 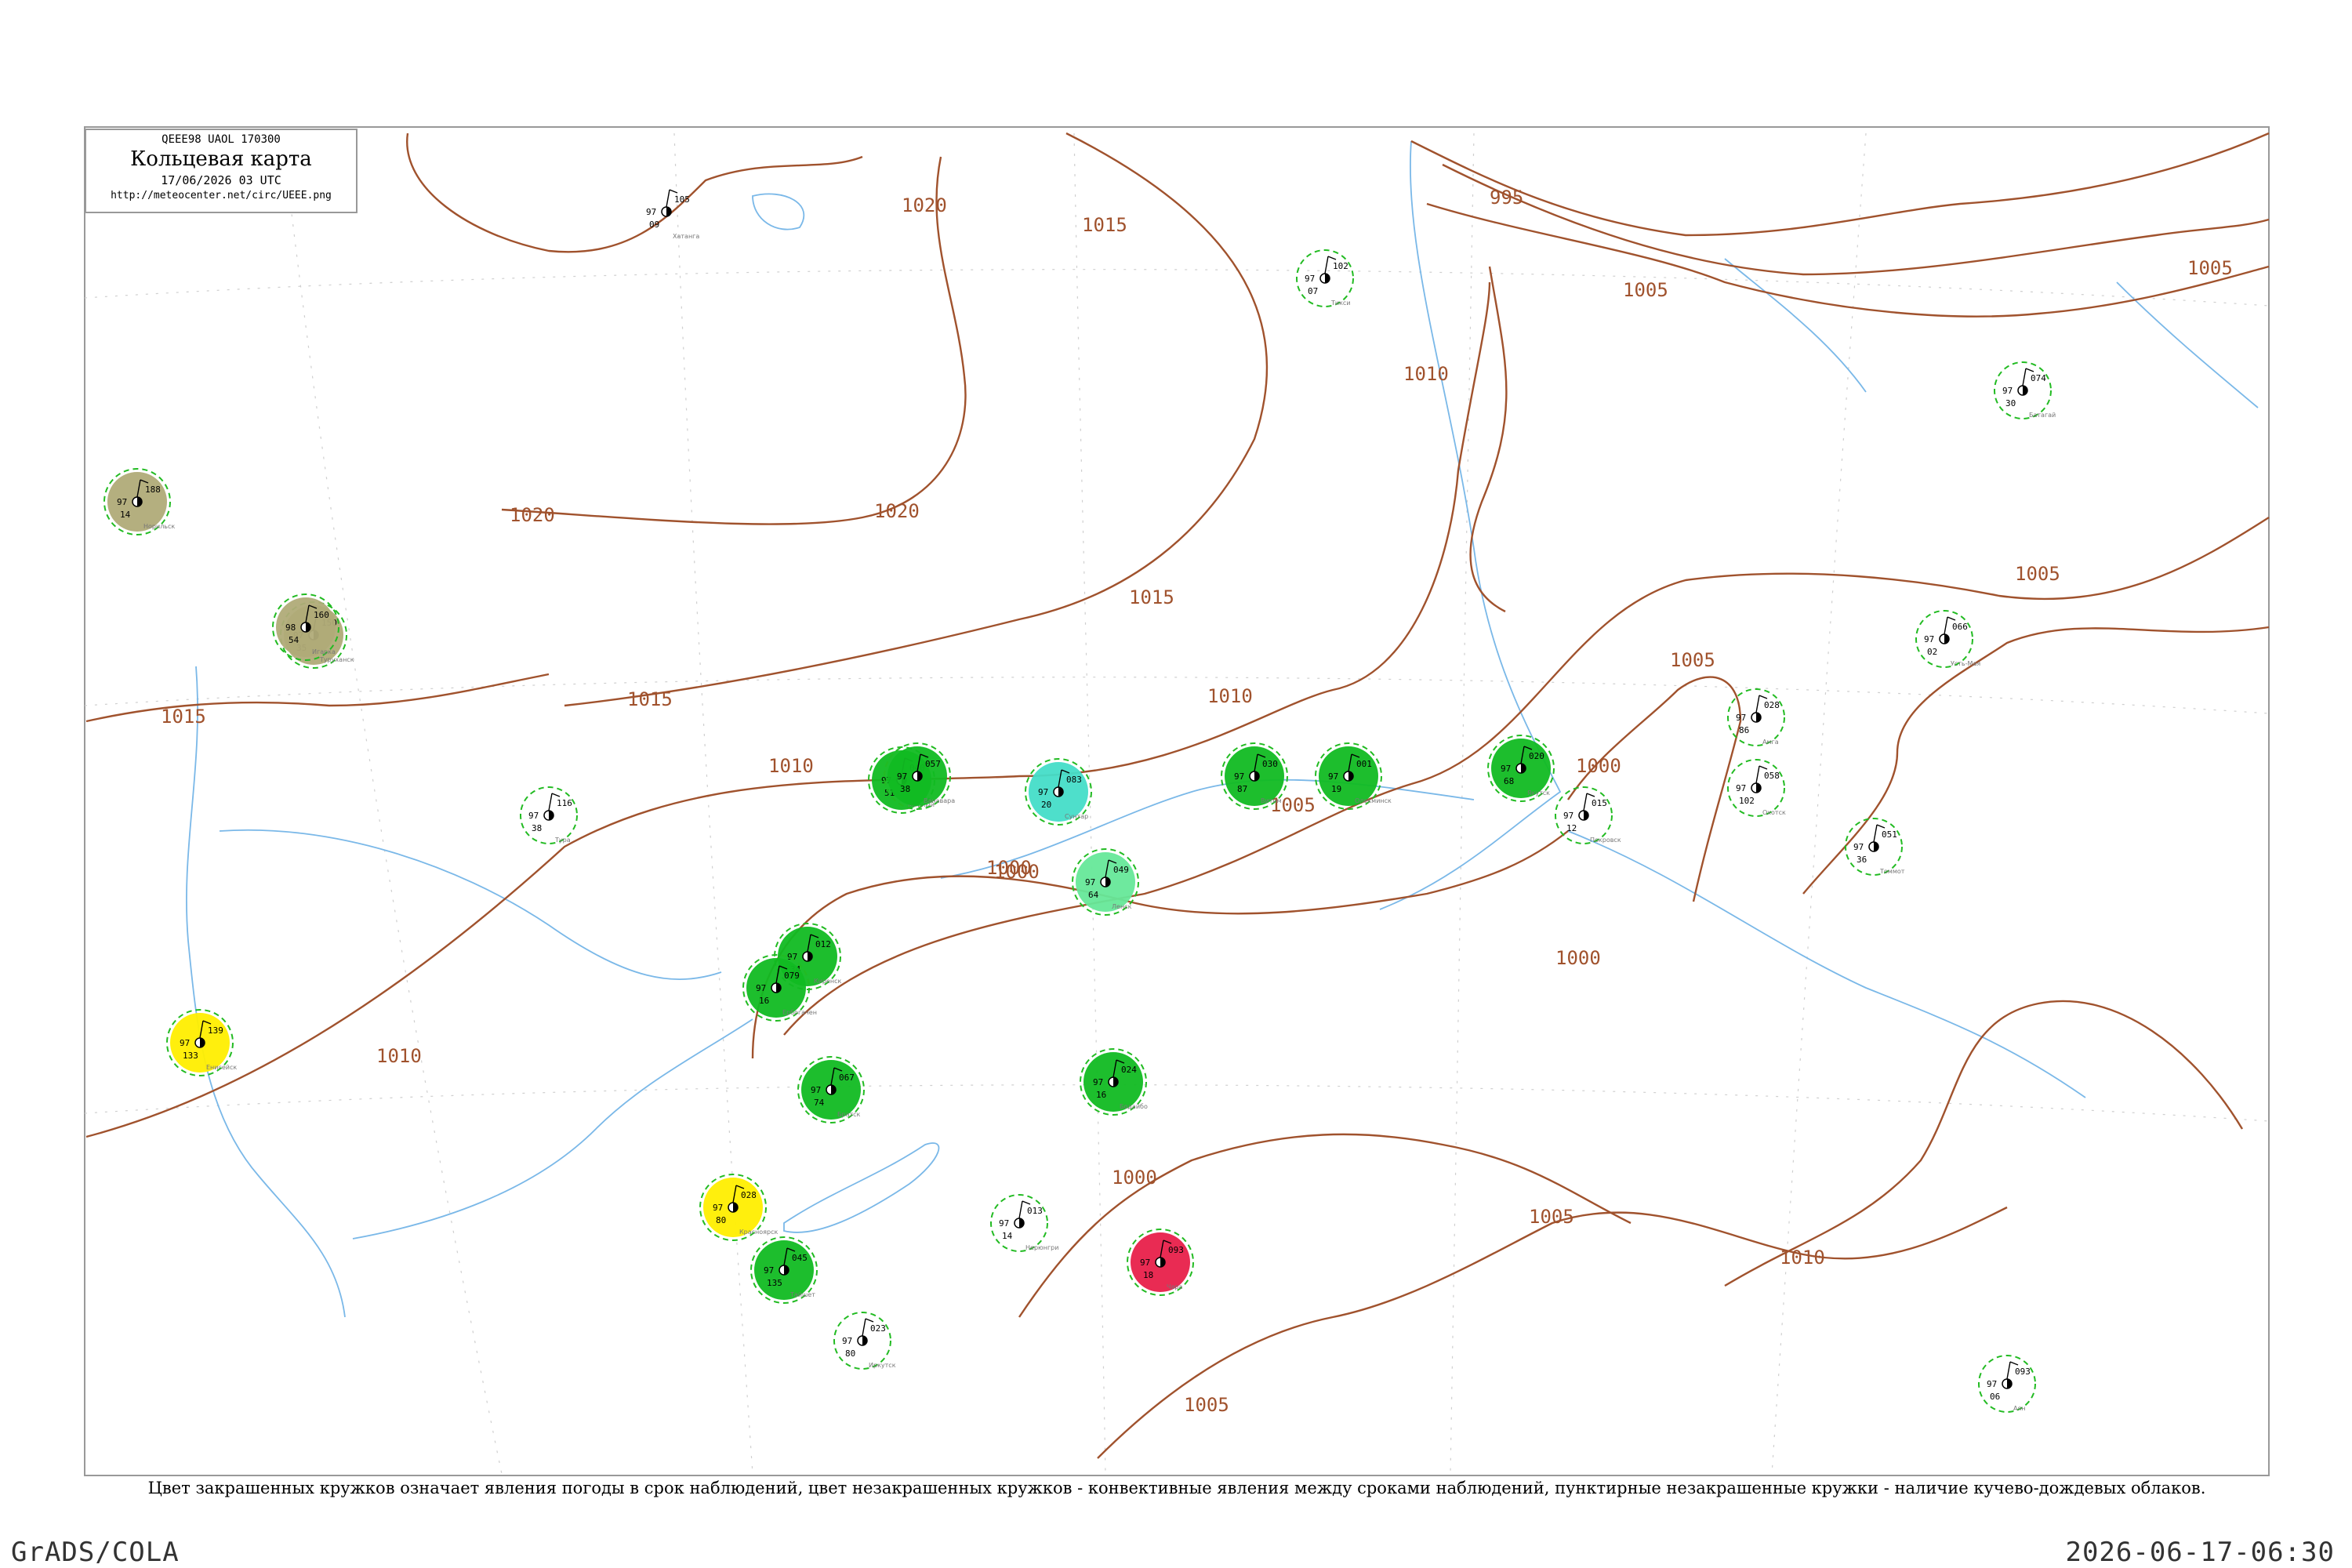 What do you see at coordinates (1254, 776) in the screenshot?
I see `station-marker: 030 97 87 Витим` at bounding box center [1254, 776].